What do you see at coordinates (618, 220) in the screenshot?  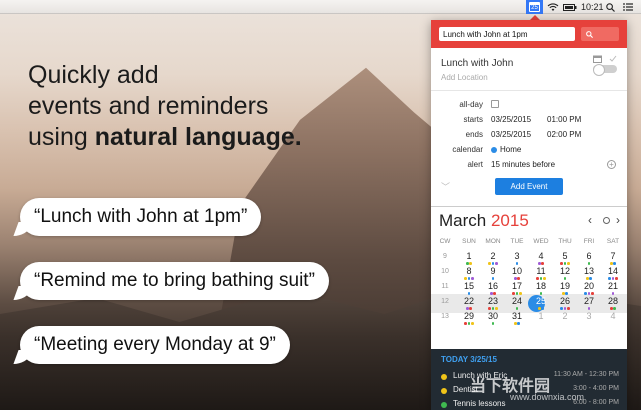 I see `next-month-chevron-icon: ›` at bounding box center [618, 220].